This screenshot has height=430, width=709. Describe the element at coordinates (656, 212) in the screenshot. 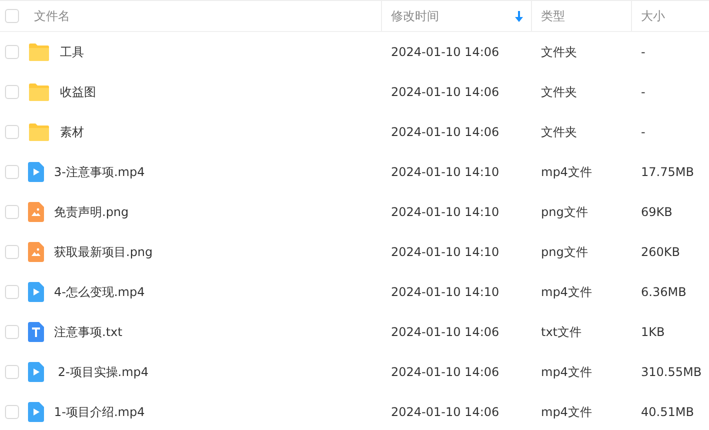

I see `file-size: 69KB` at that location.